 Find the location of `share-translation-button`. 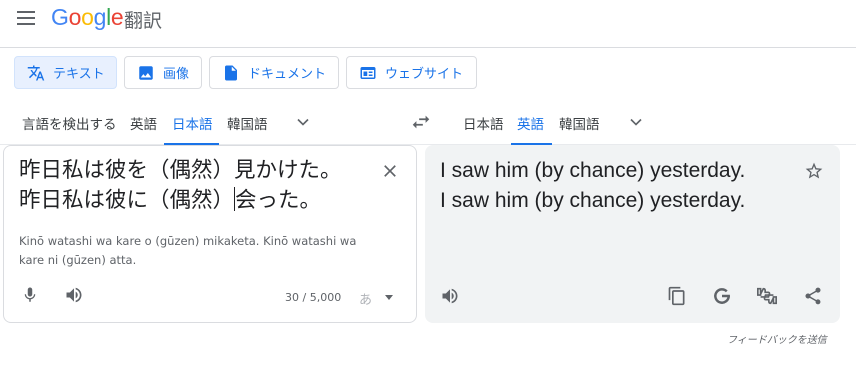

share-translation-button is located at coordinates (813, 296).